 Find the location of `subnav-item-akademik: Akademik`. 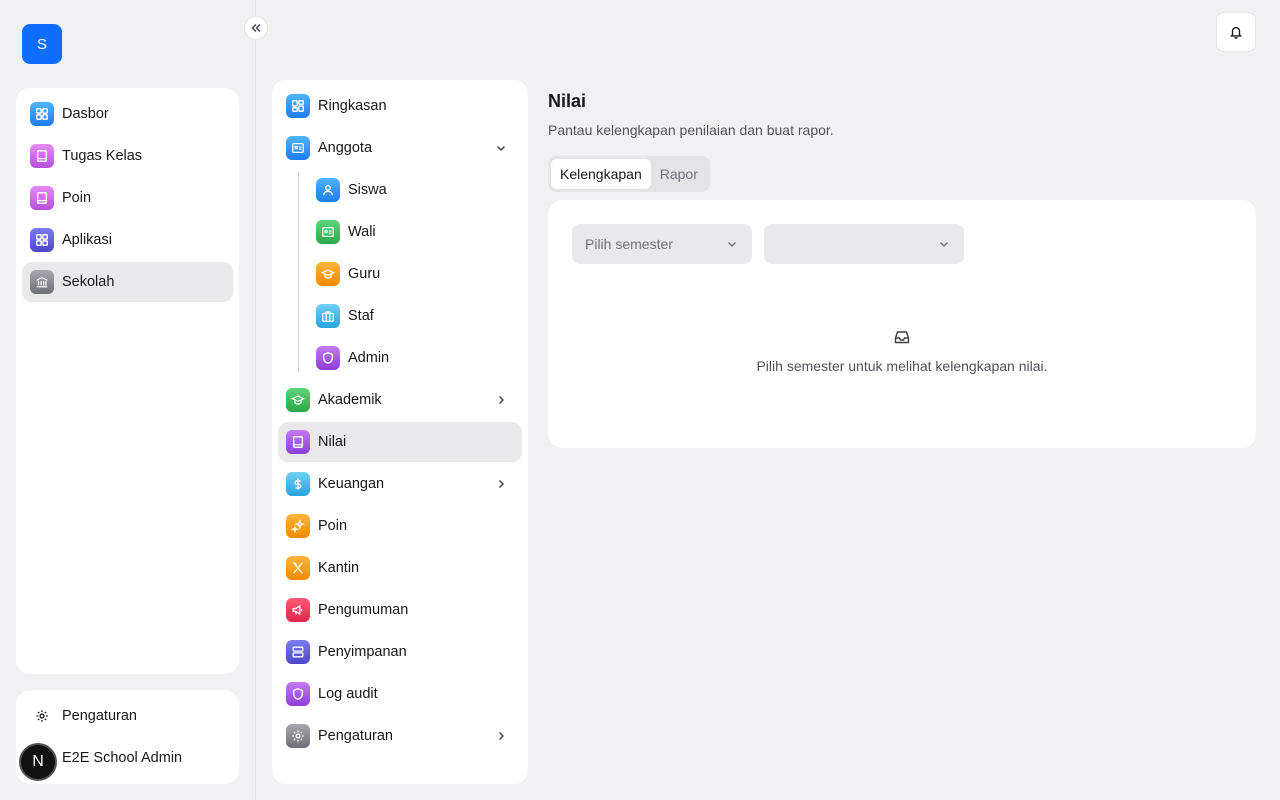

subnav-item-akademik: Akademik is located at coordinates (400, 400).